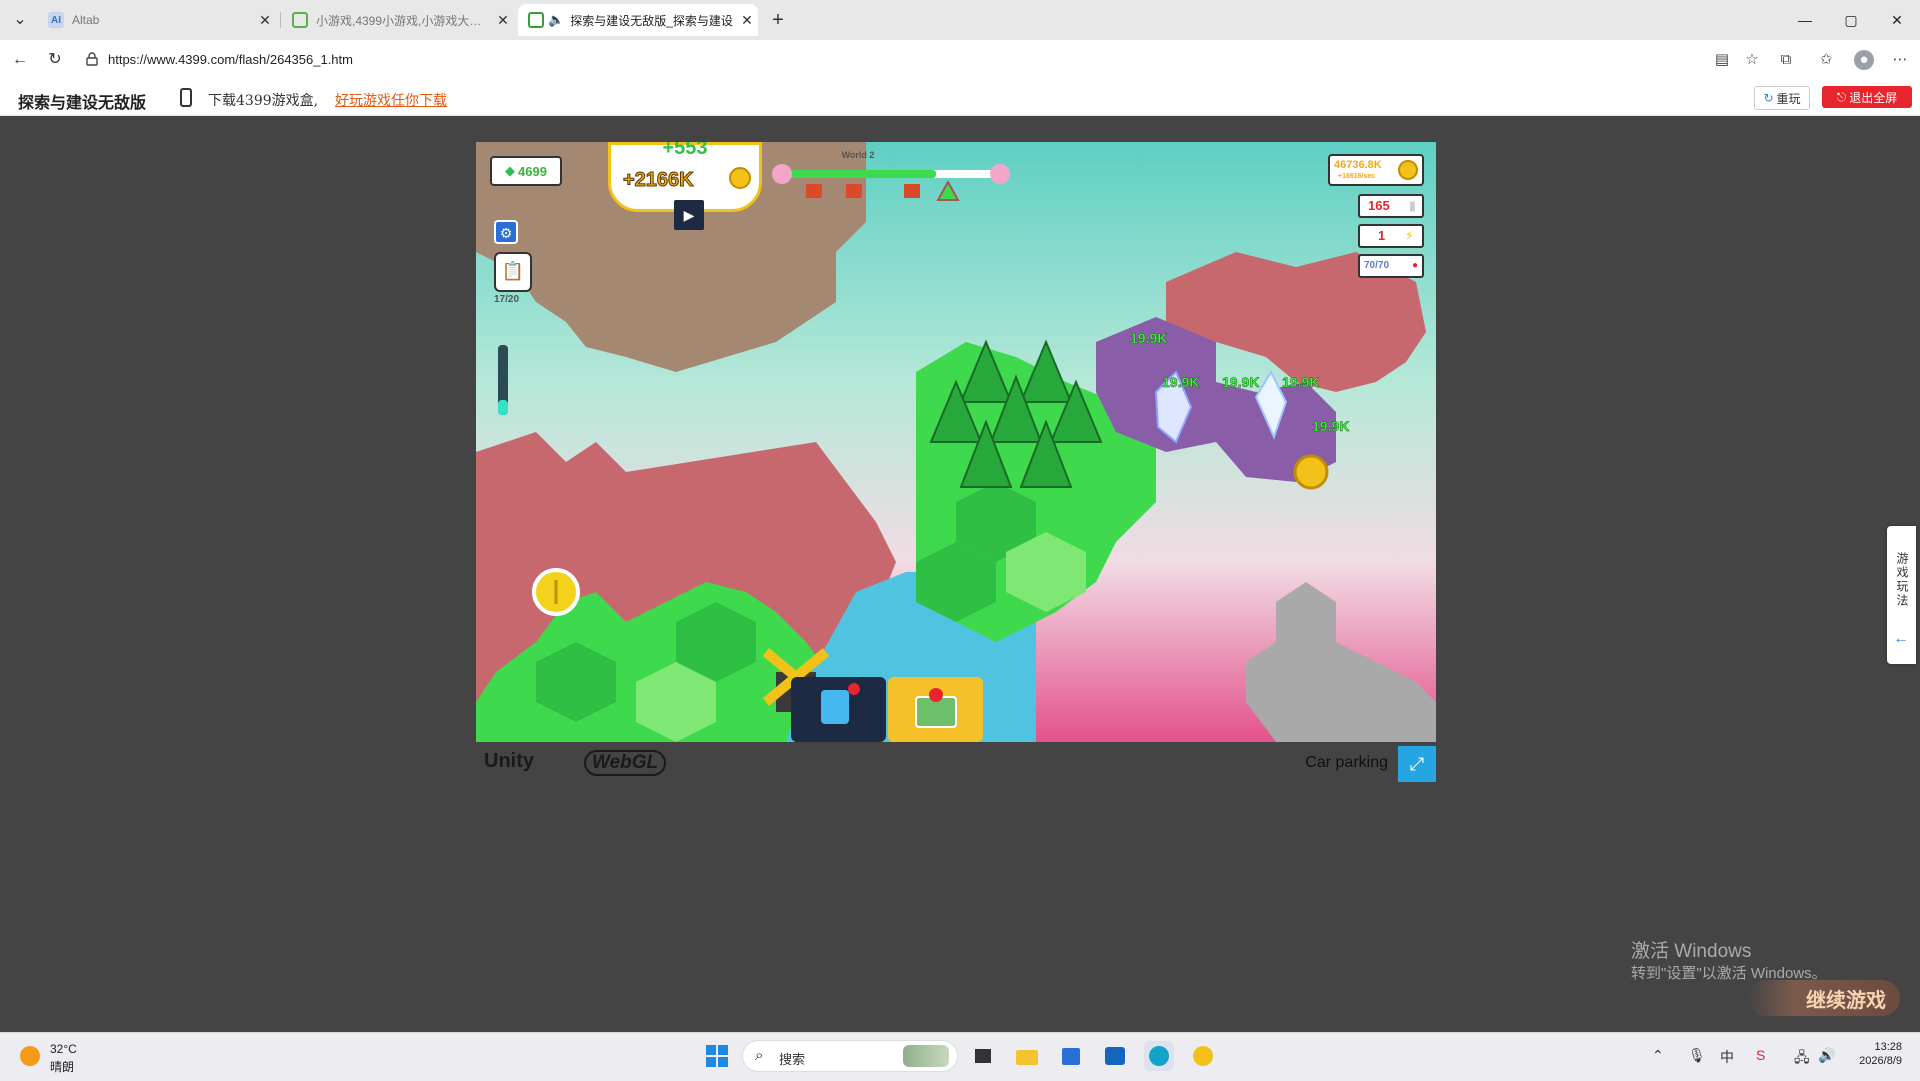 This screenshot has height=1081, width=1920. I want to click on side-tab-label: 游戏玩法, so click(1902, 580).